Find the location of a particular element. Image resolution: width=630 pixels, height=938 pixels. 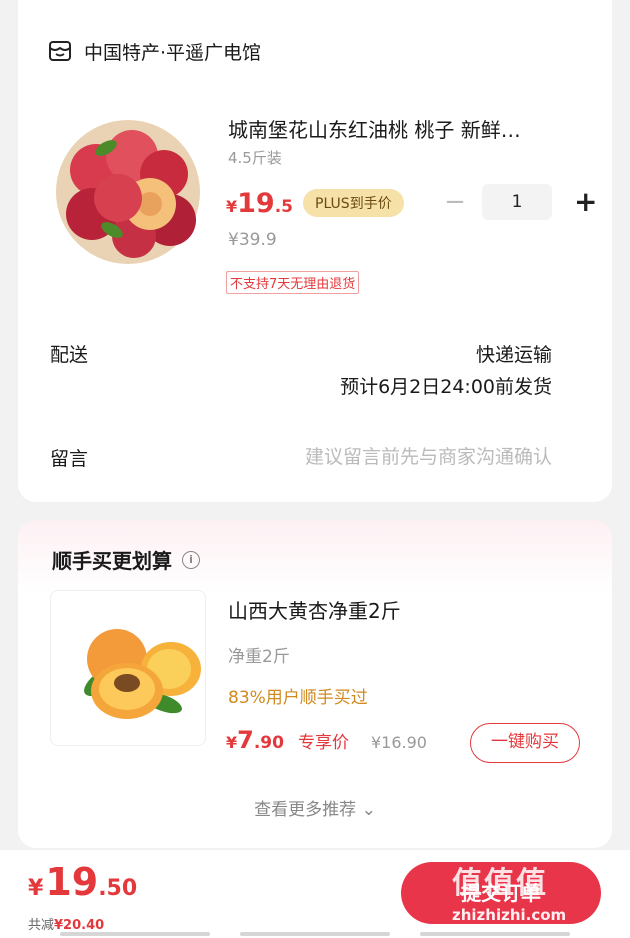

recommend-bought: 83%用户顺手买过 is located at coordinates (298, 698).